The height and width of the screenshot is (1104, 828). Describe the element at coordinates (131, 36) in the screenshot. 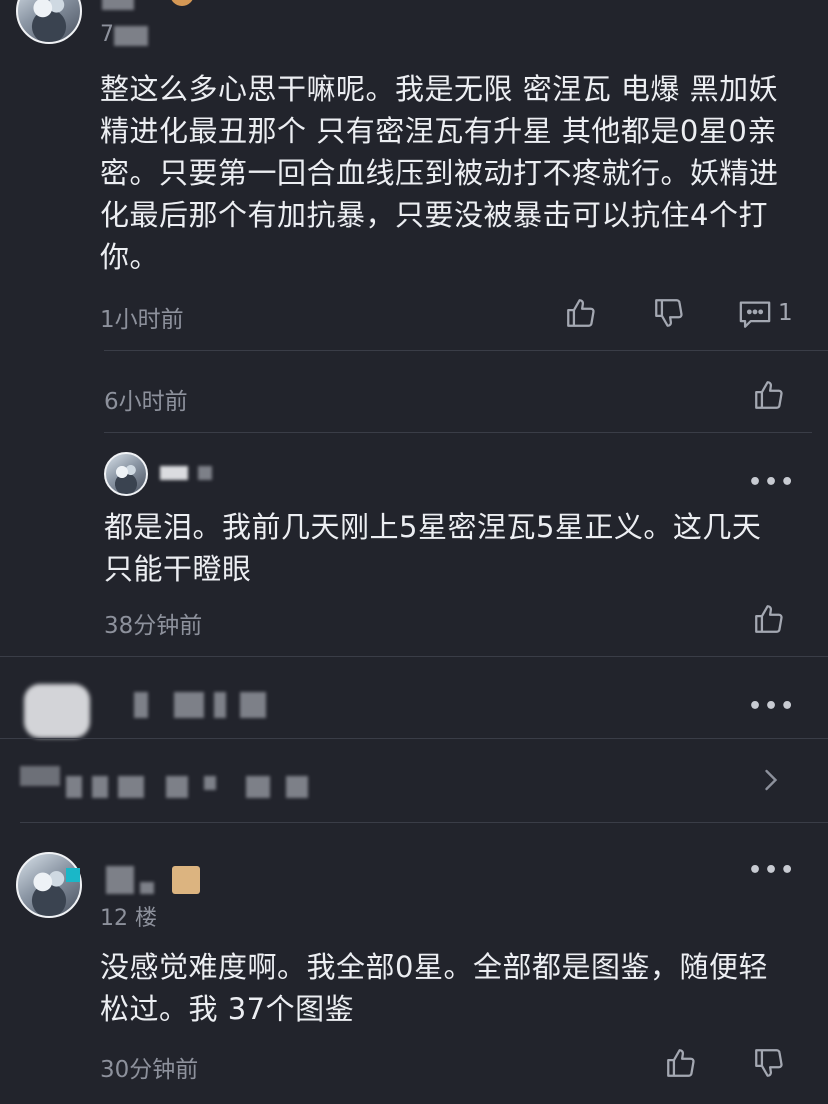

I see `floor-redacted` at that location.